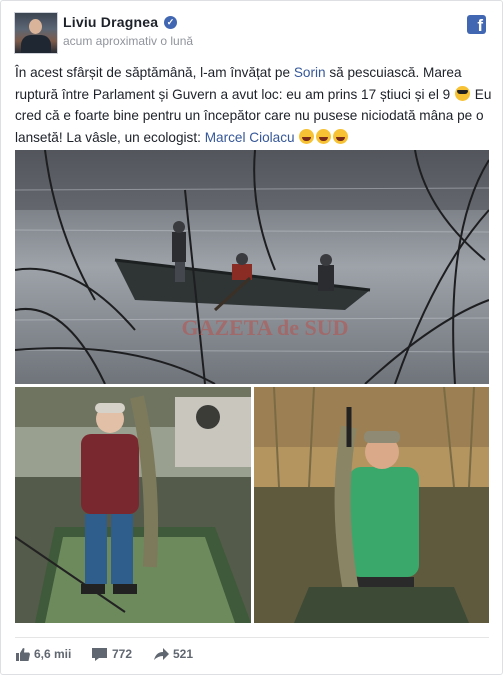 This screenshot has height=675, width=503. What do you see at coordinates (250, 137) in the screenshot?
I see `mention-link-marcel: Marcel Ciolacu` at bounding box center [250, 137].